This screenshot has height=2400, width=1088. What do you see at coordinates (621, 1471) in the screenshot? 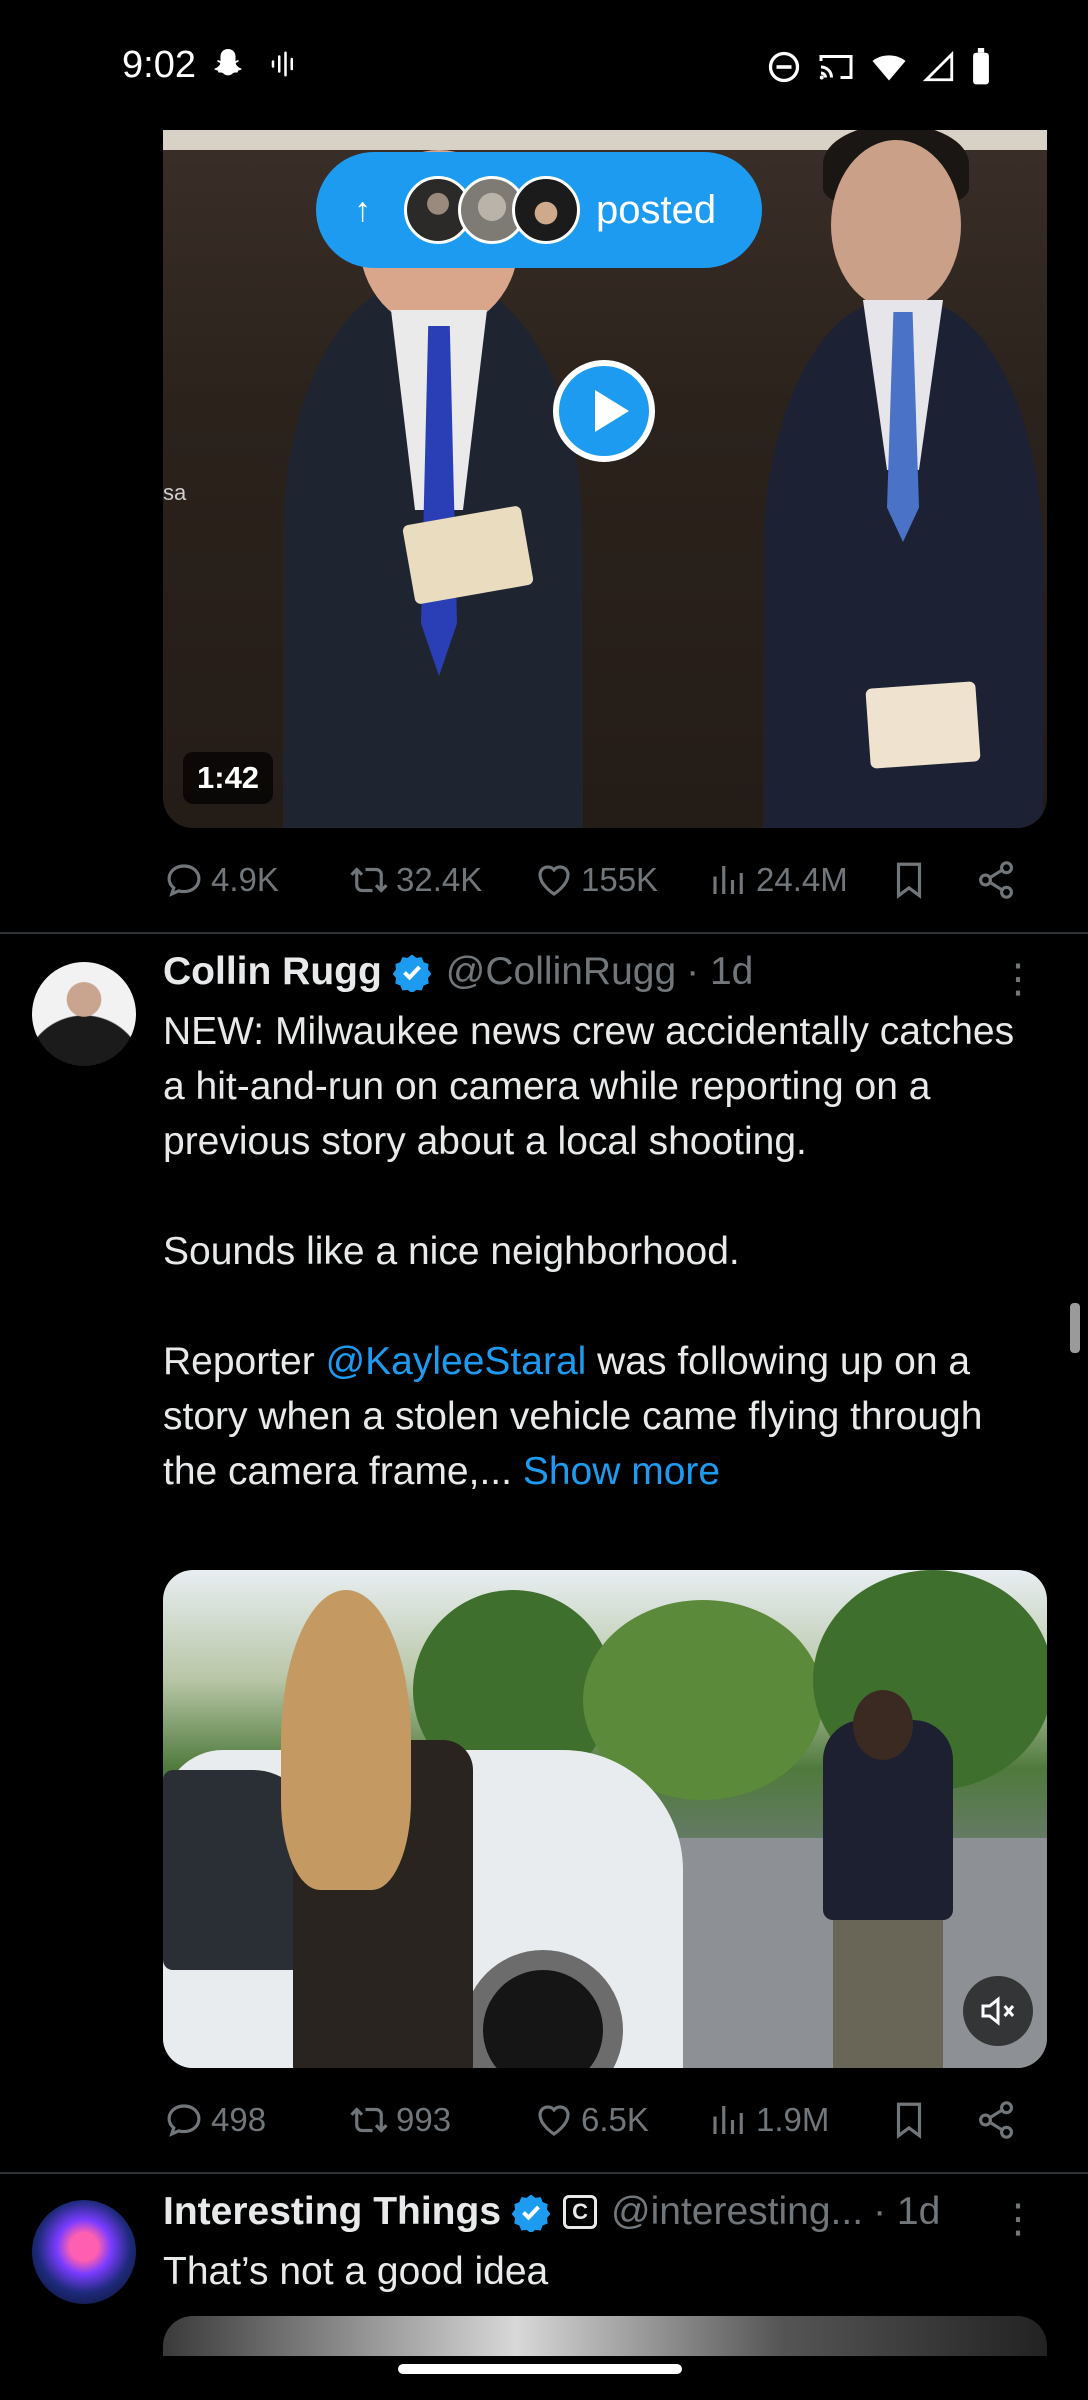
I see `show-more-link: Show more` at bounding box center [621, 1471].